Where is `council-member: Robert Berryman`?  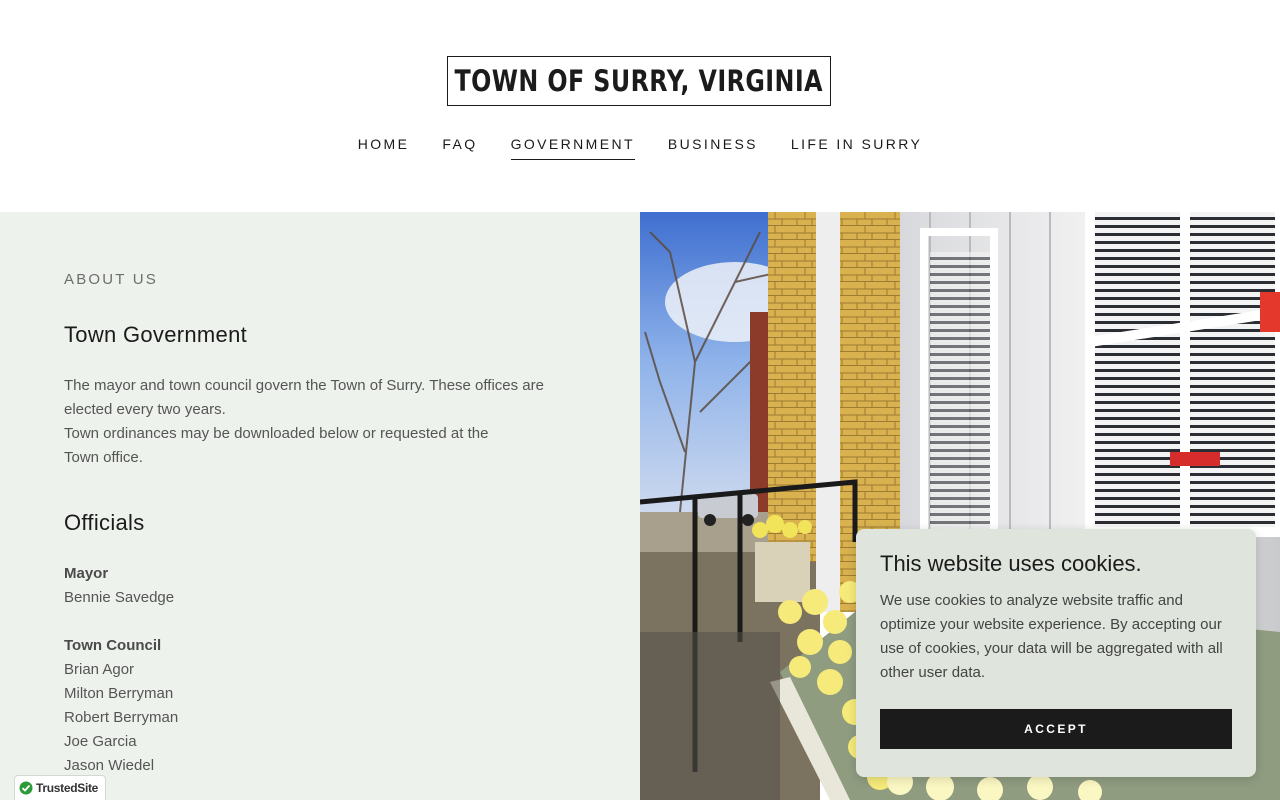
council-member: Robert Berryman is located at coordinates (121, 717).